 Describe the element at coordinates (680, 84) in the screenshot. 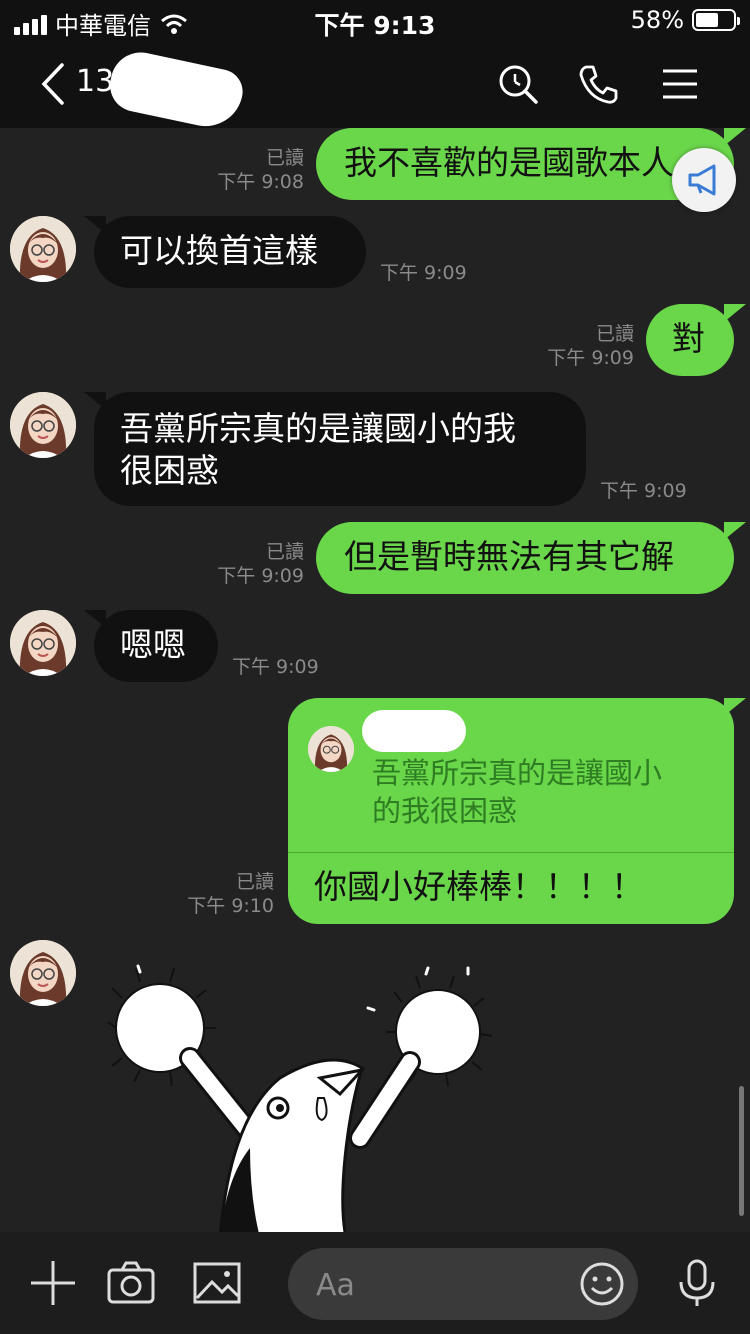

I see `menu-icon` at that location.